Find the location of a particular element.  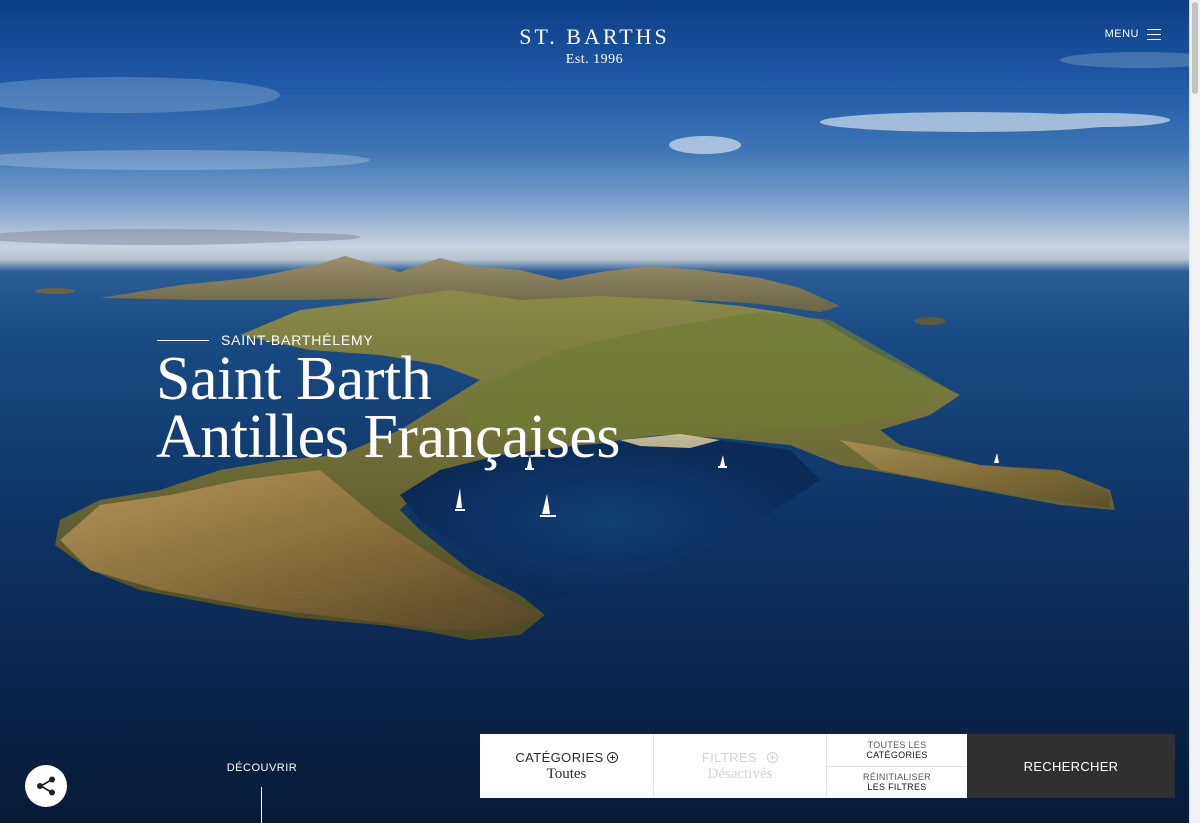

headline-line-1: Saint Barth is located at coordinates (294, 379).